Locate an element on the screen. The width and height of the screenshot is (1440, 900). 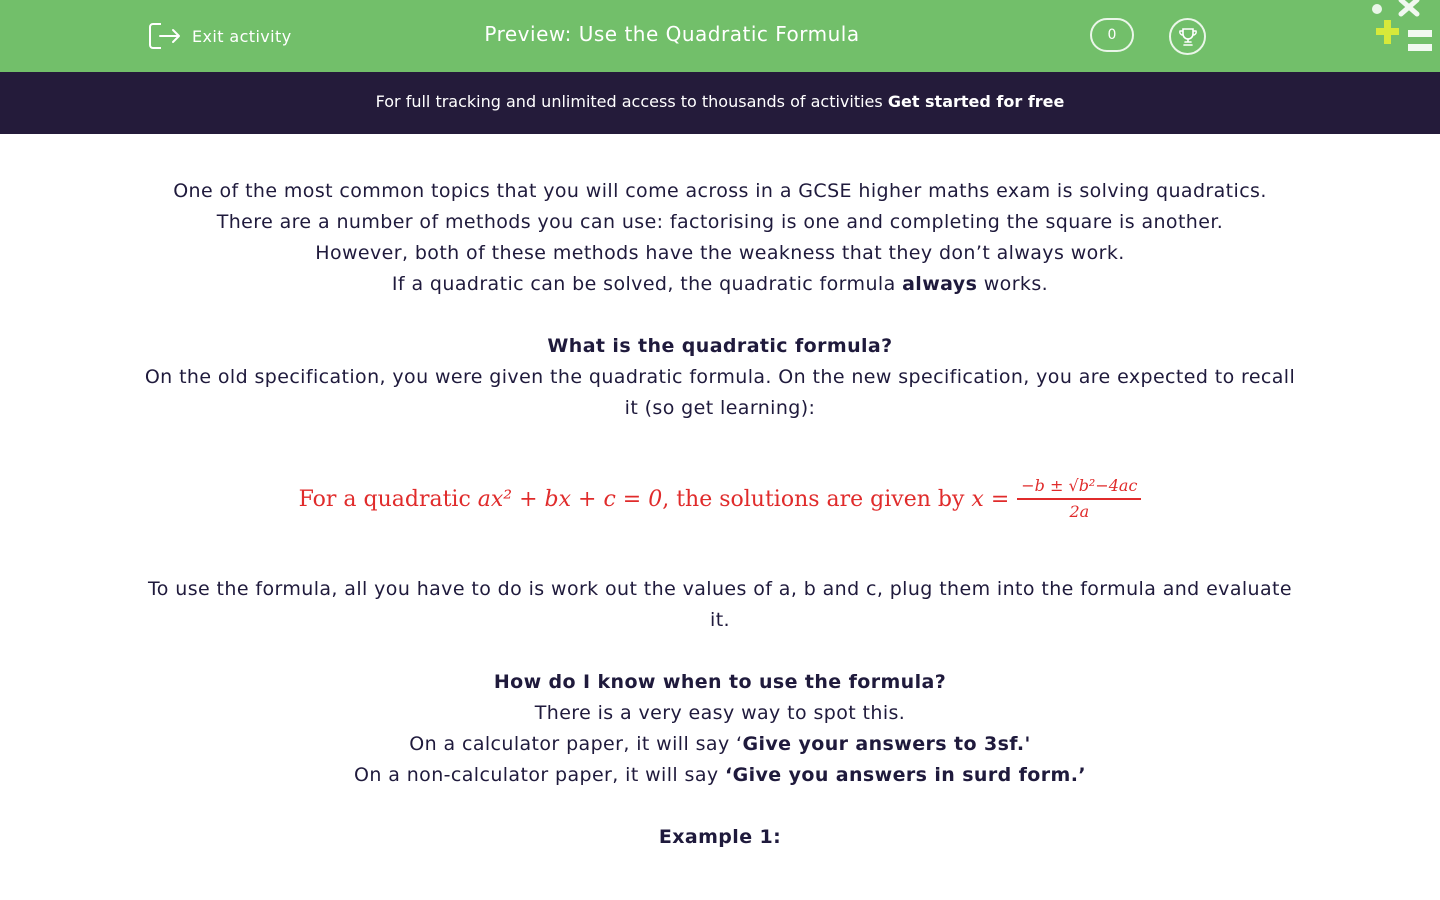
example-heading: Example 1: is located at coordinates (720, 837).